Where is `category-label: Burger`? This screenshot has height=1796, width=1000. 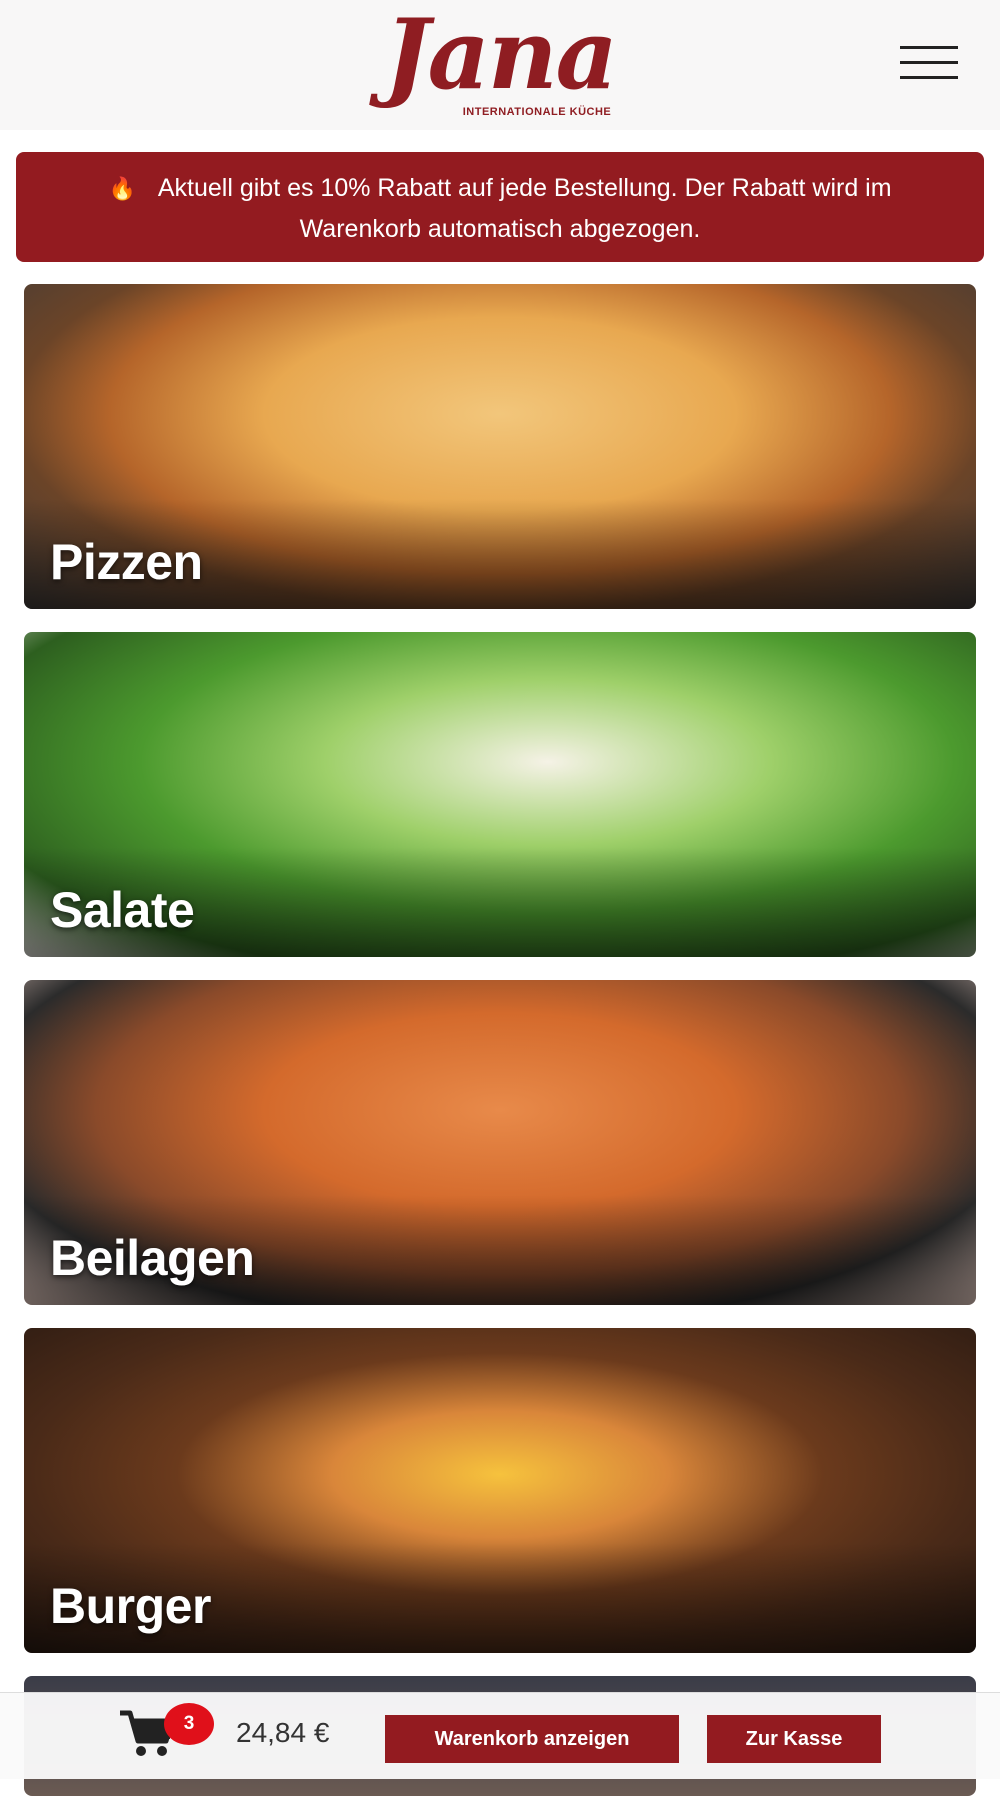
category-label: Burger is located at coordinates (130, 1606).